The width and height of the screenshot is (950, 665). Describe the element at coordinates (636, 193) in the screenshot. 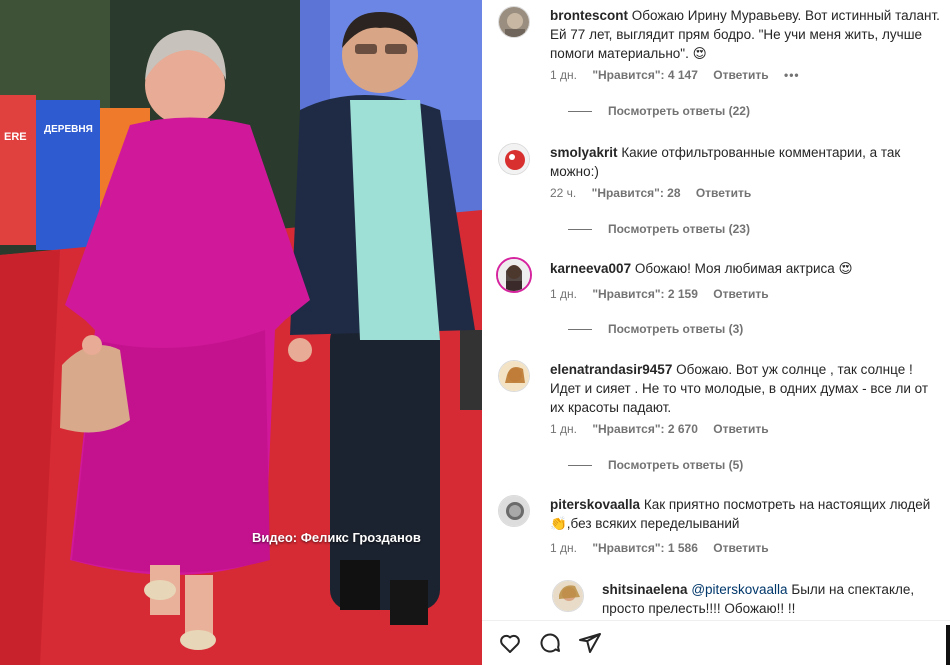

I see `comment-likes: "Нравится": 28` at that location.